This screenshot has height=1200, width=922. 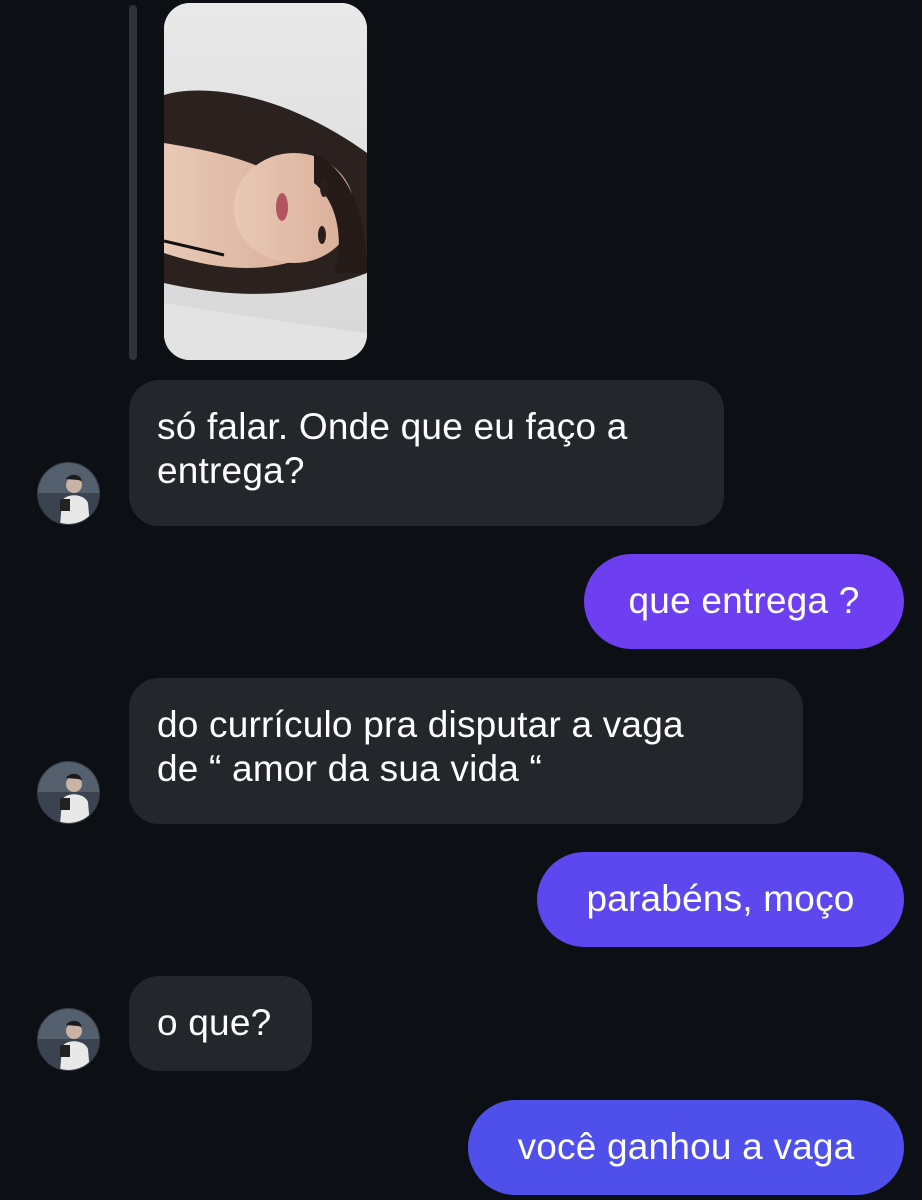 I want to click on message-text: o que?, so click(x=214, y=1022).